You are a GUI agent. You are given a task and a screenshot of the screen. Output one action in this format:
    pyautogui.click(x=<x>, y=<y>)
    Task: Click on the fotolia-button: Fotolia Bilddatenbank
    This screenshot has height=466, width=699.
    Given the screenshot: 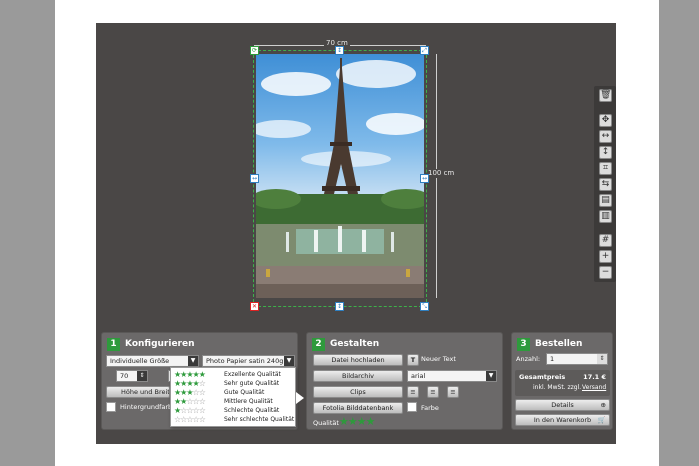 What is the action you would take?
    pyautogui.click(x=358, y=408)
    